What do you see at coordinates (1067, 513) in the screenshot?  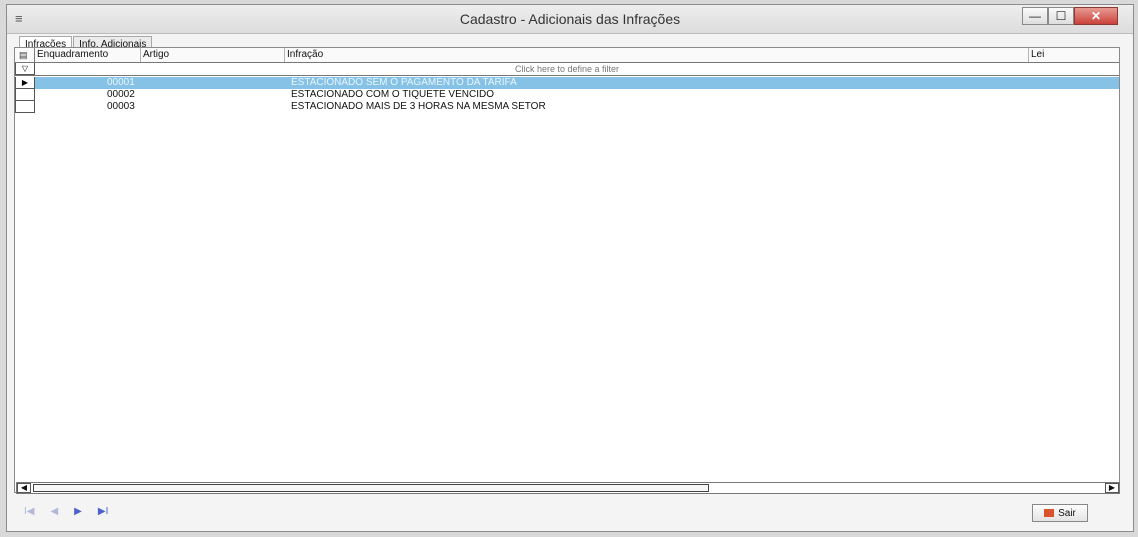 I see `exit-label: Sair` at bounding box center [1067, 513].